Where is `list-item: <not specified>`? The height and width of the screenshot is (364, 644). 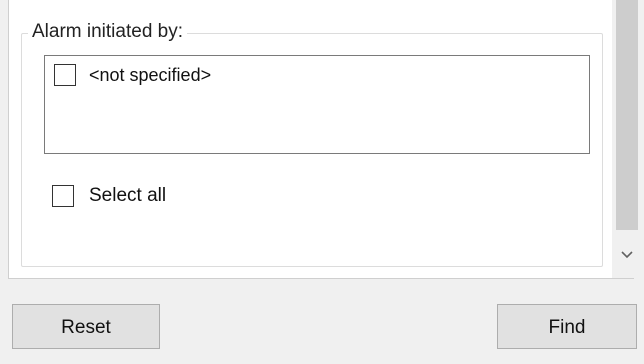 list-item: <not specified> is located at coordinates (132, 75).